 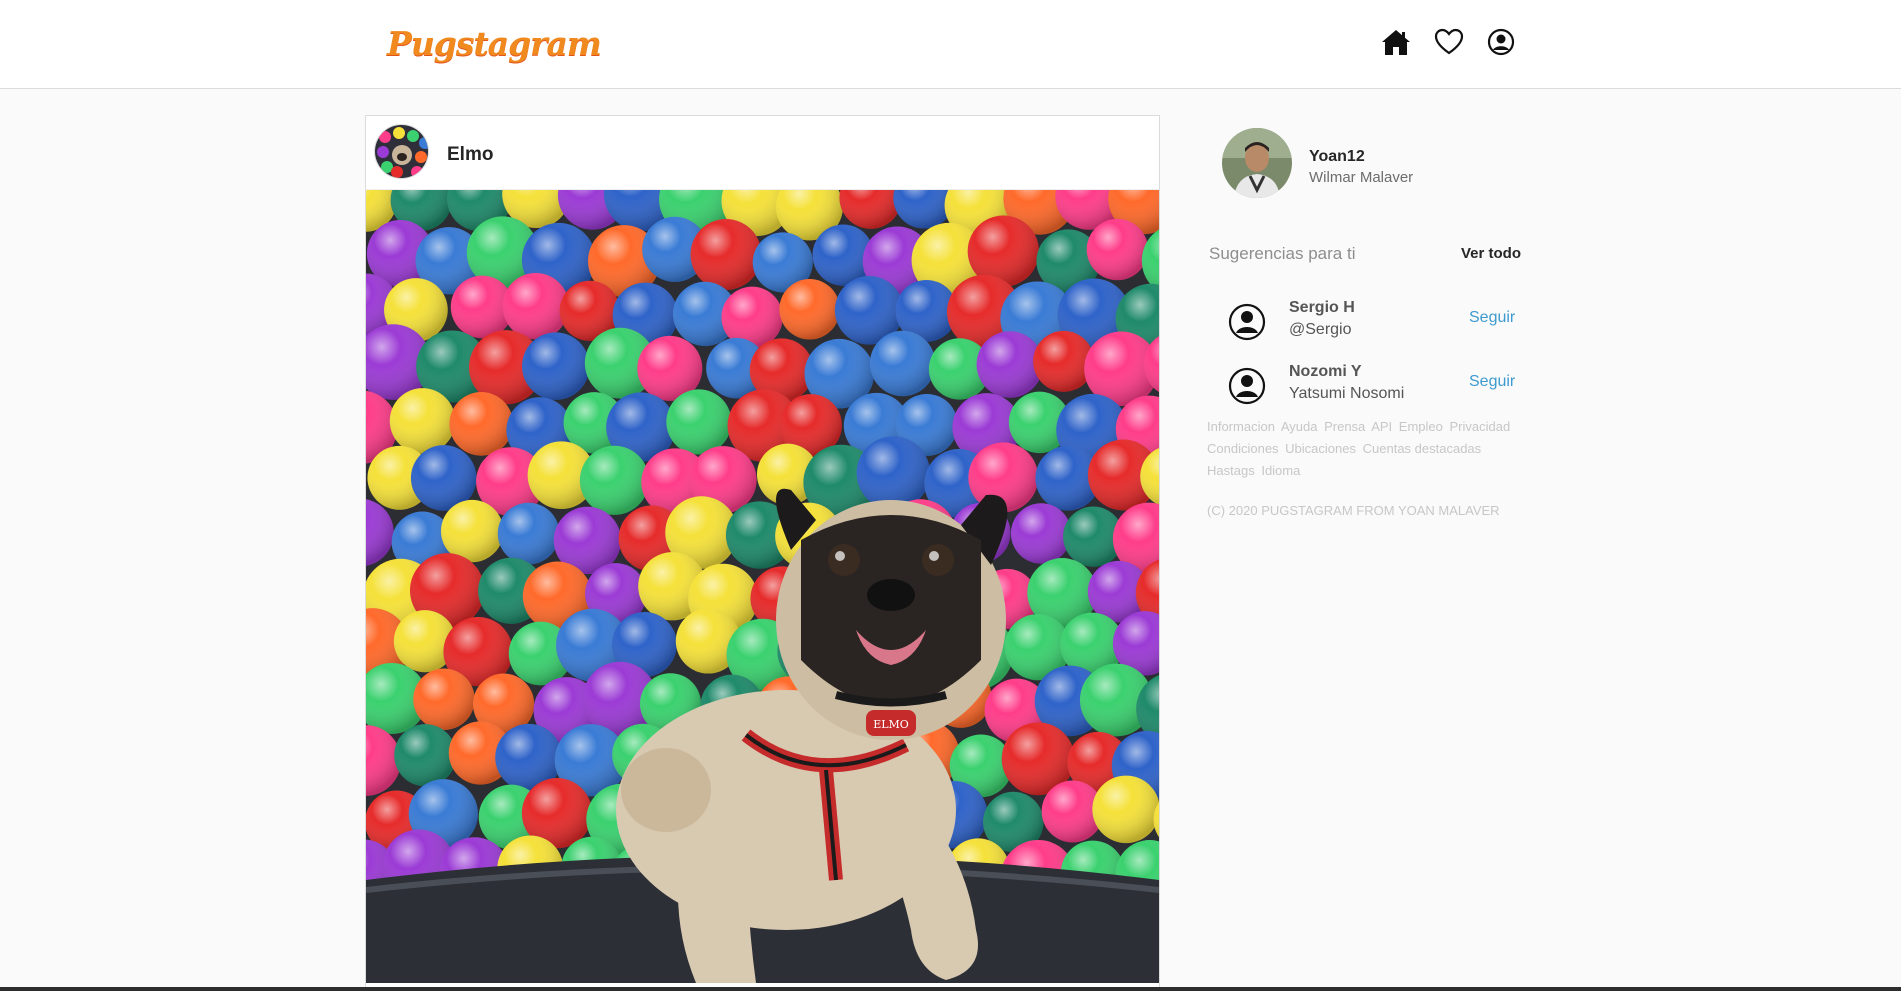 What do you see at coordinates (1231, 470) in the screenshot?
I see `footer-link-hastags: Hastags` at bounding box center [1231, 470].